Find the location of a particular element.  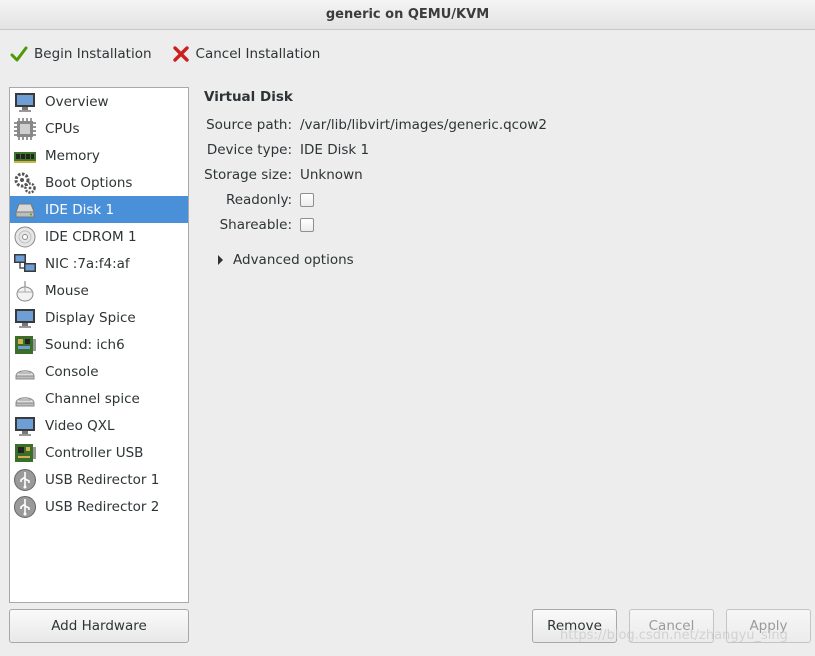

sidebar-item-channel-spice: Channel spice is located at coordinates (99, 398).